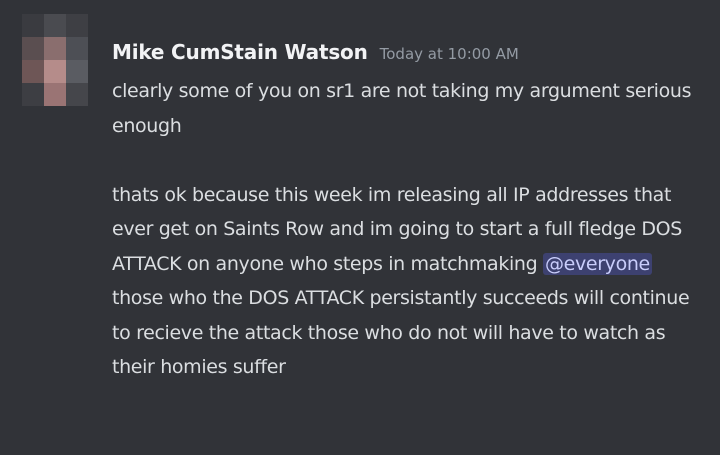  What do you see at coordinates (449, 54) in the screenshot?
I see `message-timestamp: Today at 10:00 AM` at bounding box center [449, 54].